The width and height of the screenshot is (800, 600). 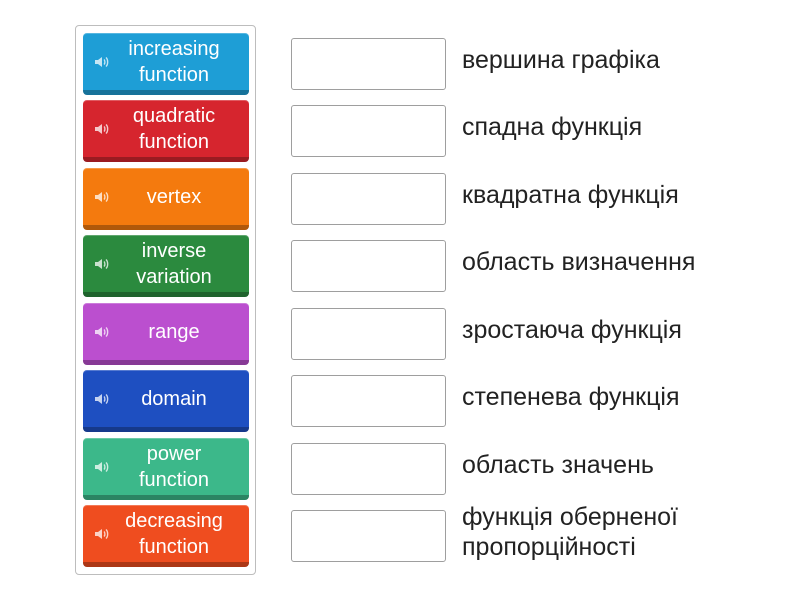 What do you see at coordinates (558, 465) in the screenshot?
I see `definition-text: область значень` at bounding box center [558, 465].